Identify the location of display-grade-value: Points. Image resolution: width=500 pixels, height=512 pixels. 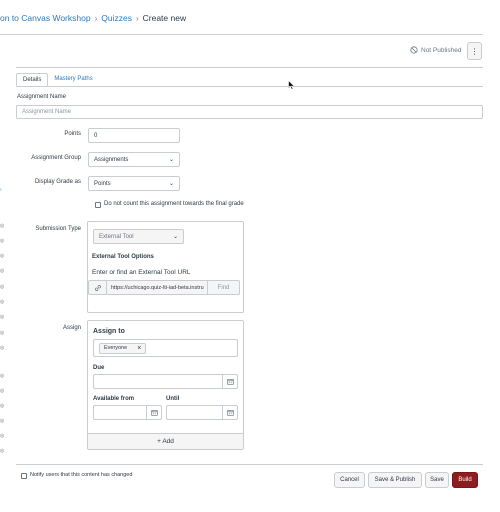
(102, 183).